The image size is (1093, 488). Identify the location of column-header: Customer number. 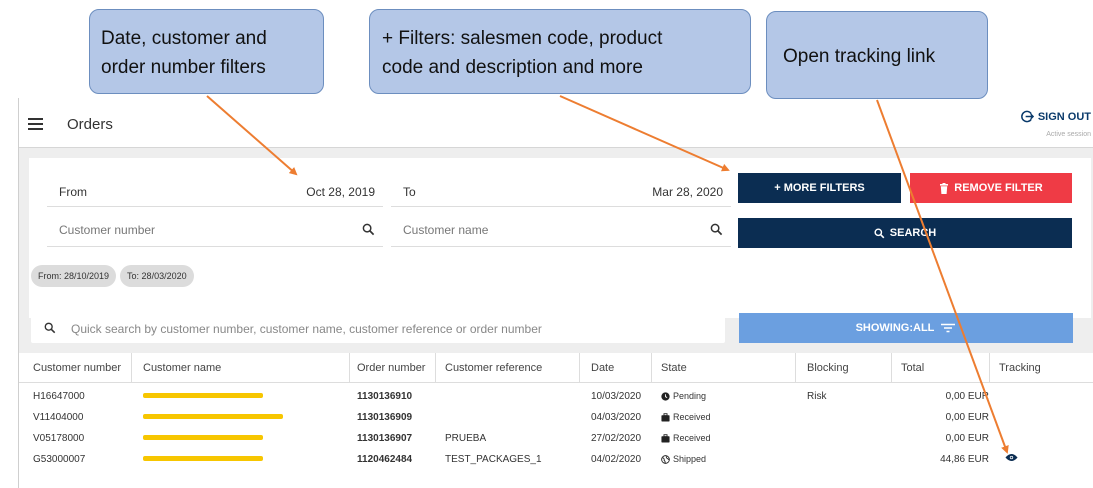
(77, 368).